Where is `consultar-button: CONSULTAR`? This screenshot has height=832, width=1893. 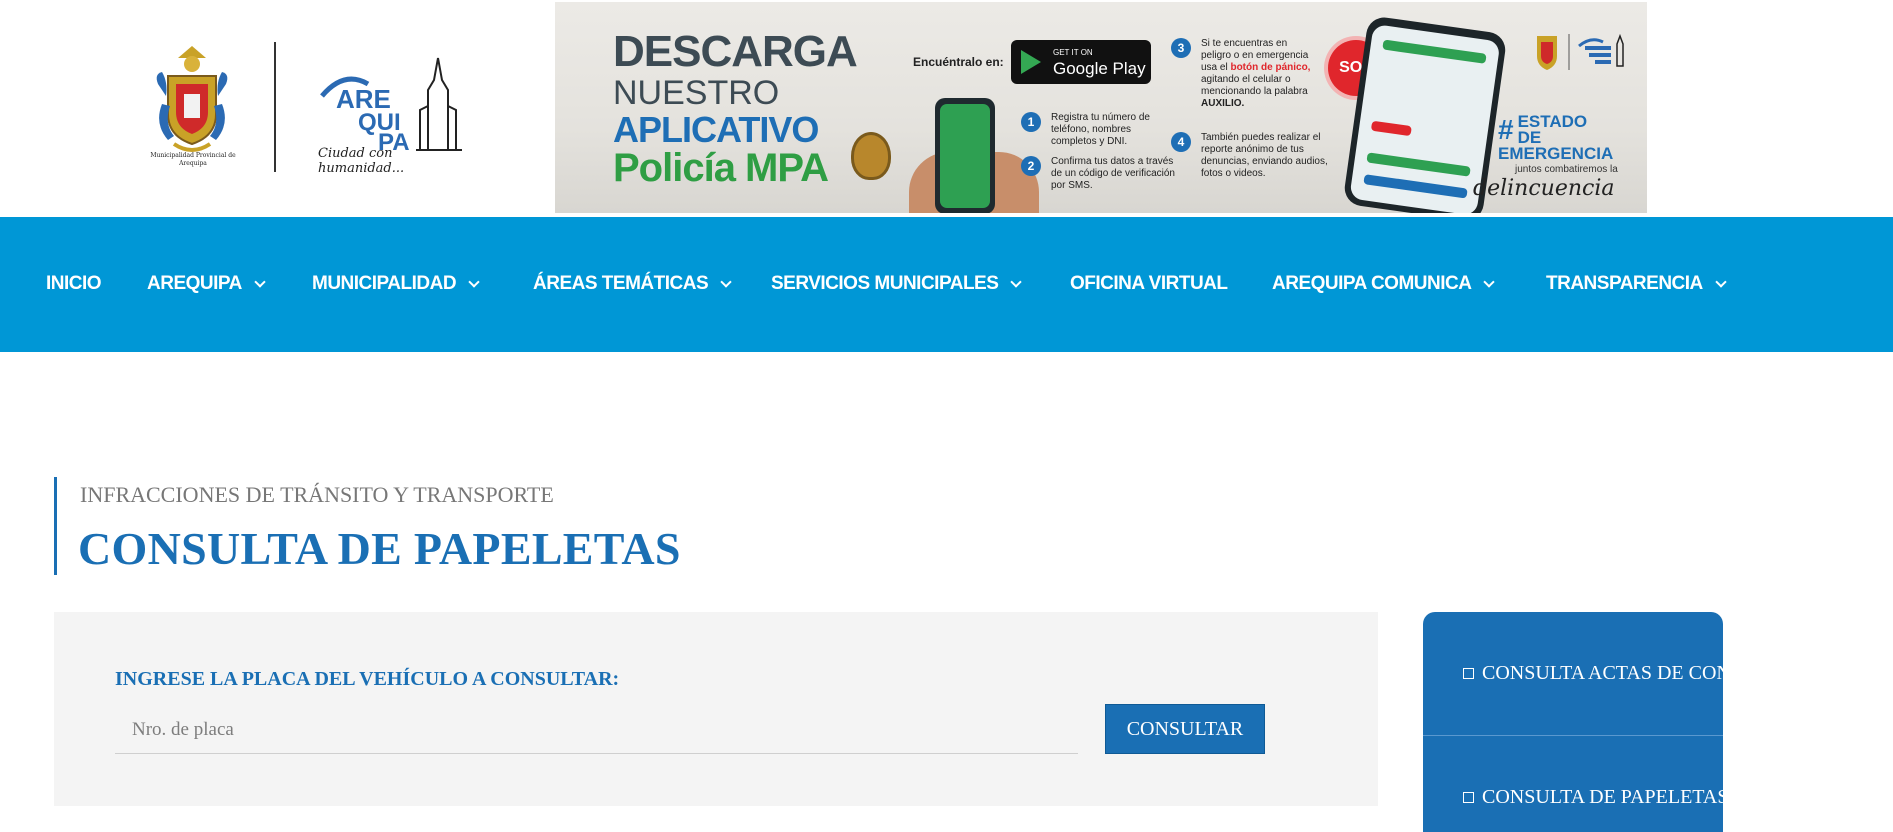
consultar-button: CONSULTAR is located at coordinates (1185, 729).